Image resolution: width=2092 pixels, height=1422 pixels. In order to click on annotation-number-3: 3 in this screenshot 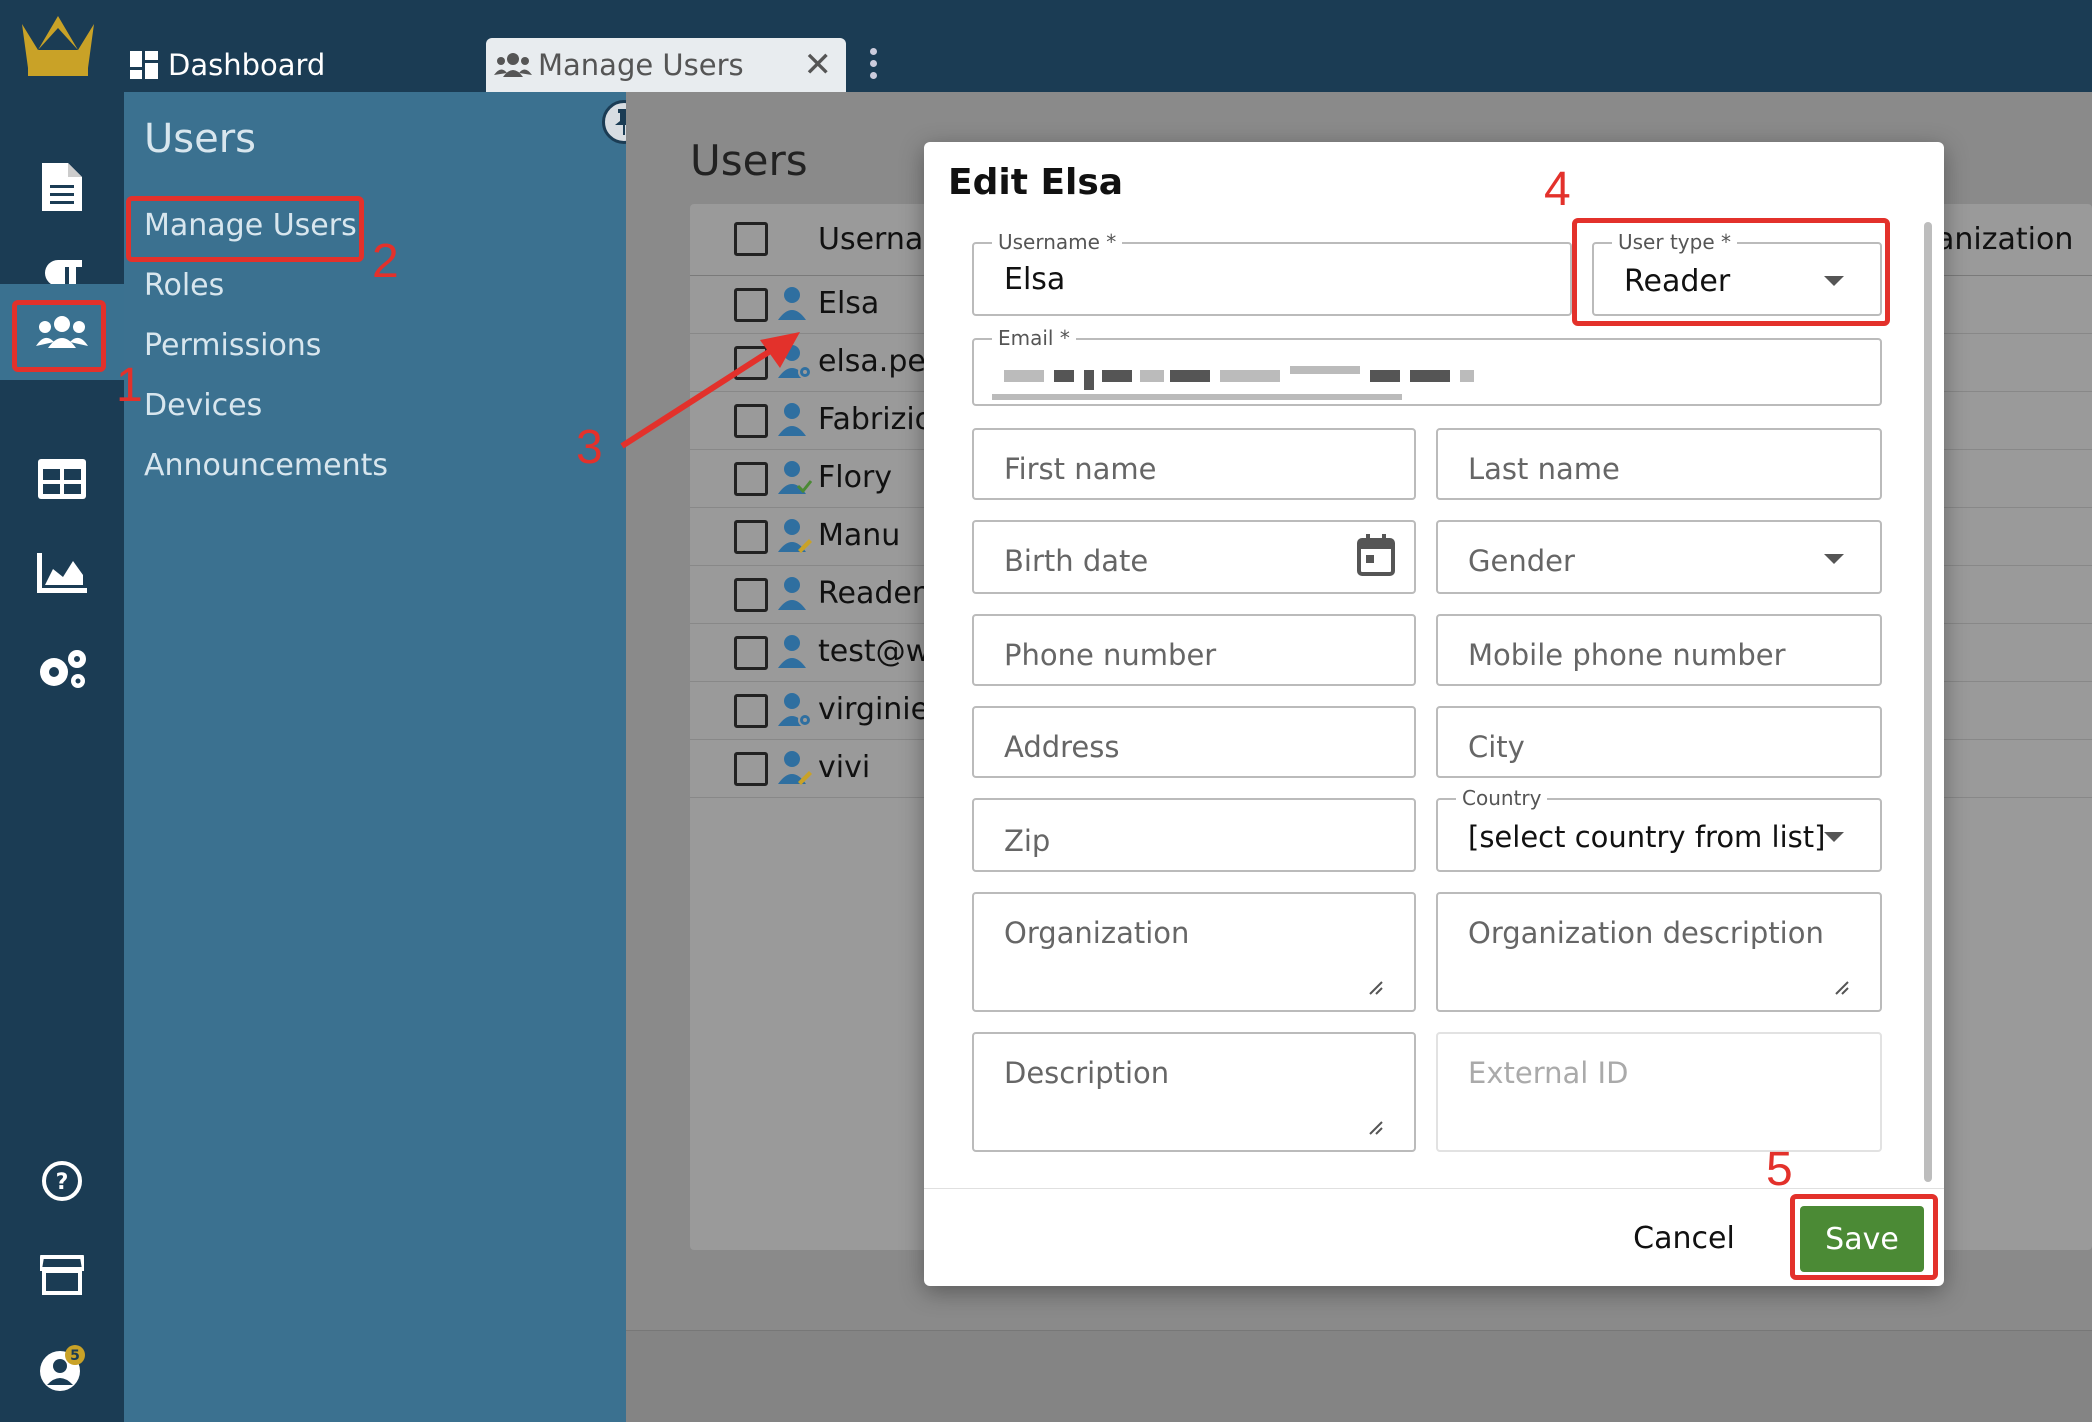, I will do `click(589, 447)`.